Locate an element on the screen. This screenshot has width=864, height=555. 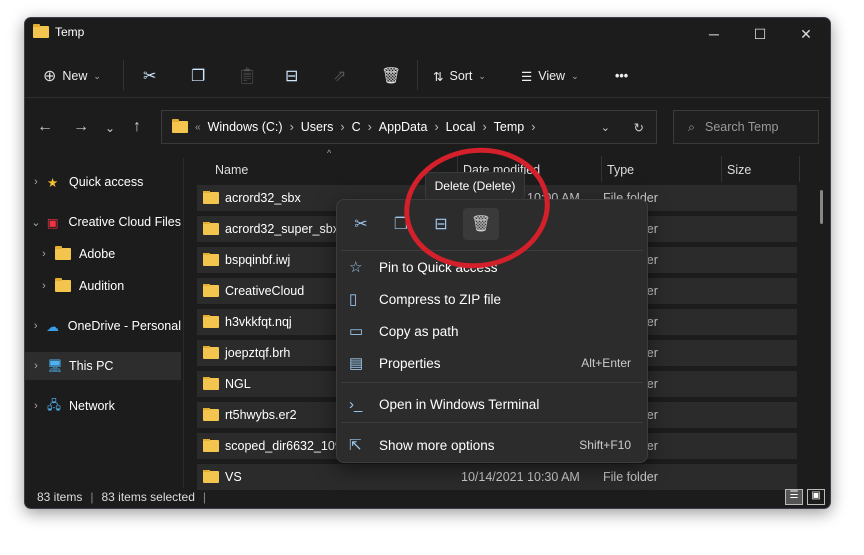
new-button: ⊕ New ⌄ is located at coordinates (72, 76).